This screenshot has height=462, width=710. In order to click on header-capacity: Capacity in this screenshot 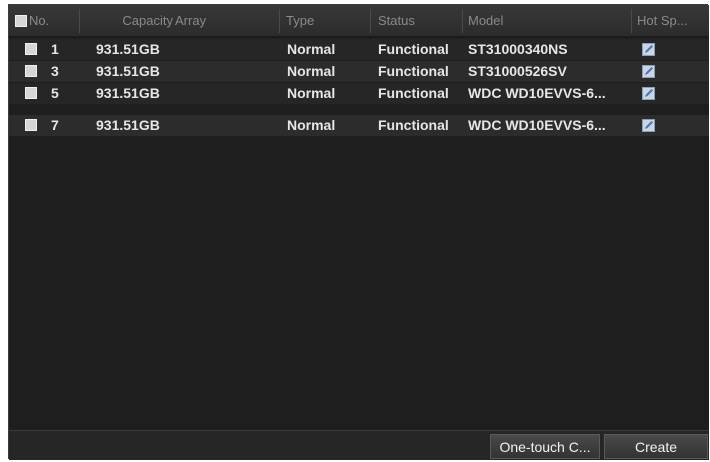, I will do `click(127, 21)`.